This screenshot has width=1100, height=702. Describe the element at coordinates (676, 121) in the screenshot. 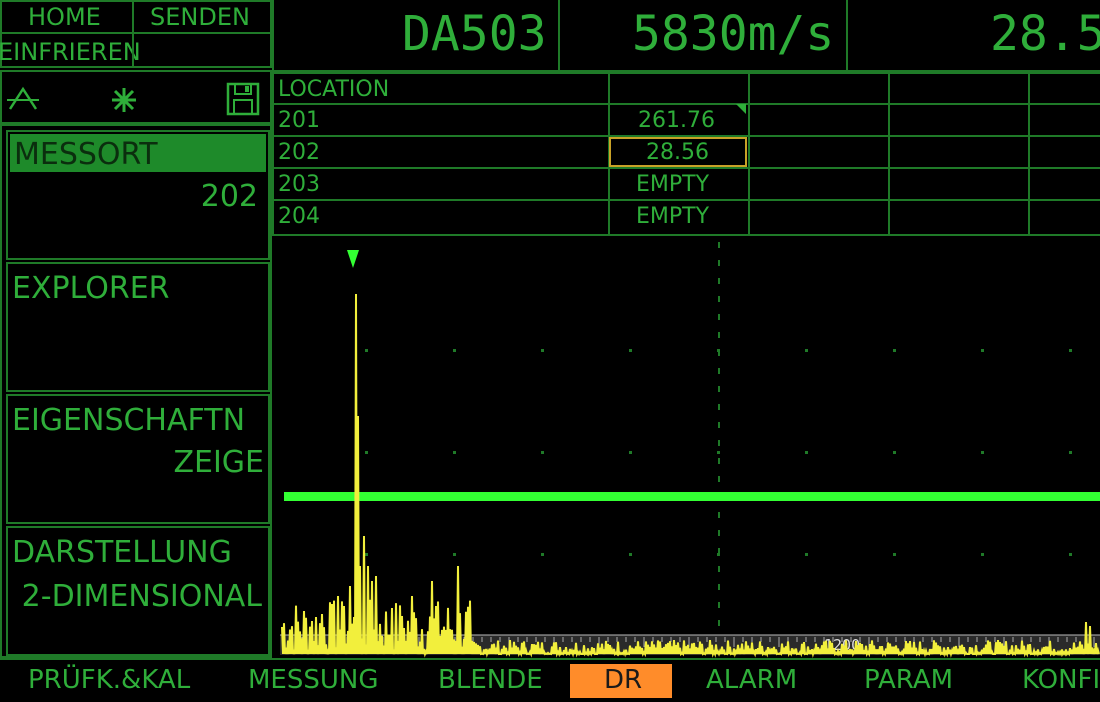

I see `table-row-value: 261.76` at that location.